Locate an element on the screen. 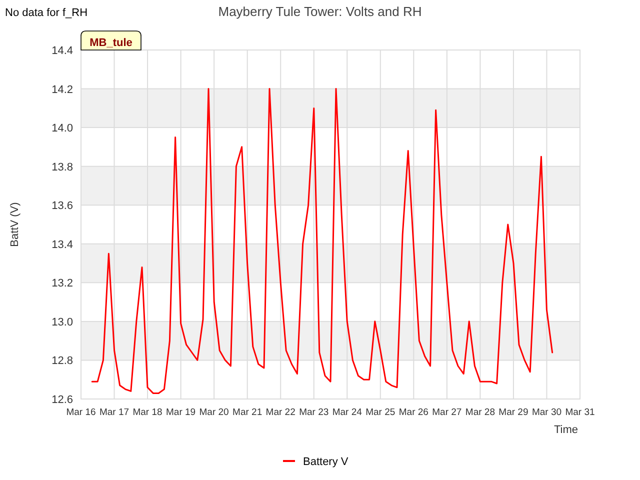 The height and width of the screenshot is (480, 640). y-tick-label: 14.2 is located at coordinates (62, 90).